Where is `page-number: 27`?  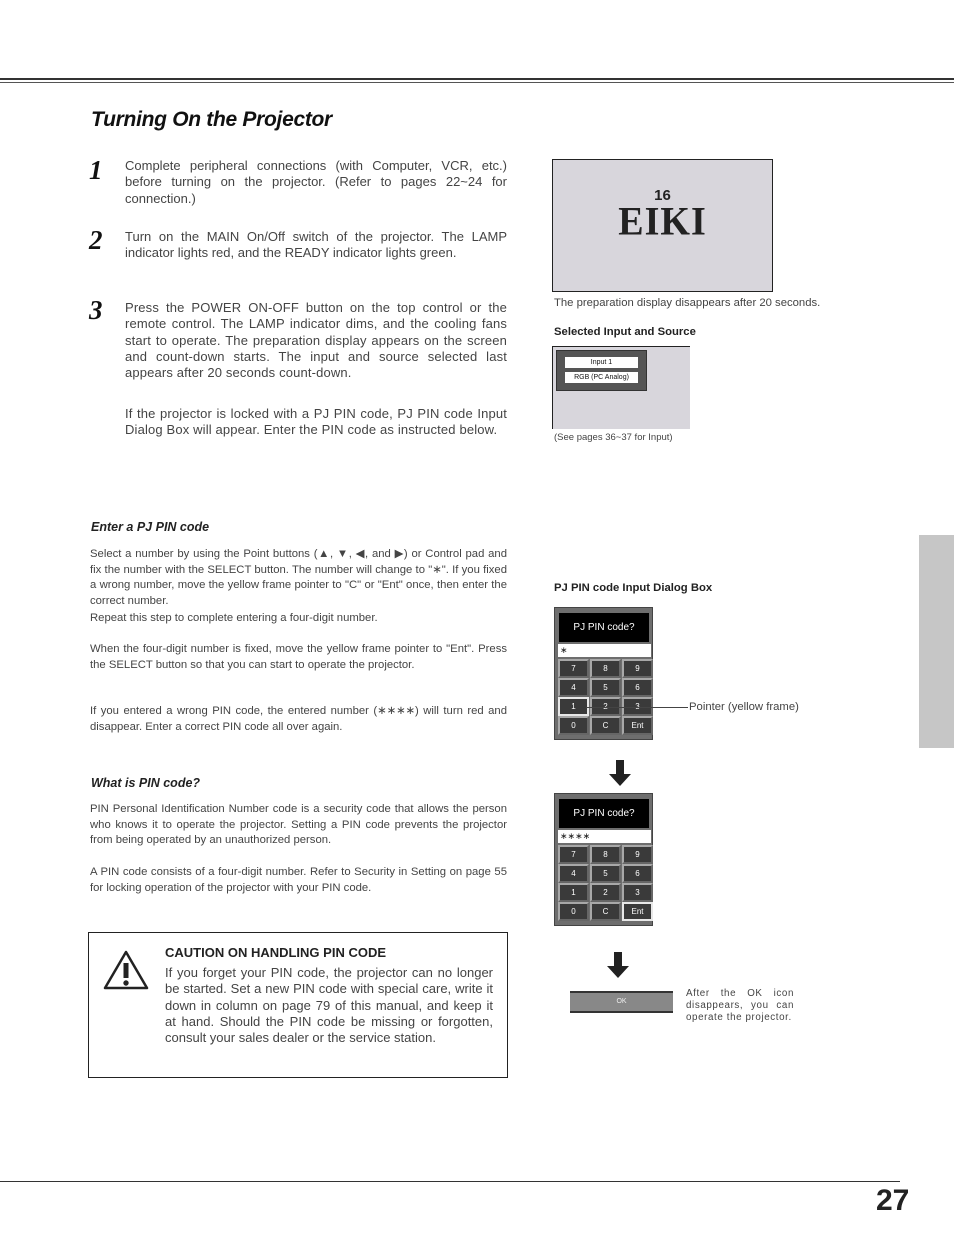 page-number: 27 is located at coordinates (893, 1200).